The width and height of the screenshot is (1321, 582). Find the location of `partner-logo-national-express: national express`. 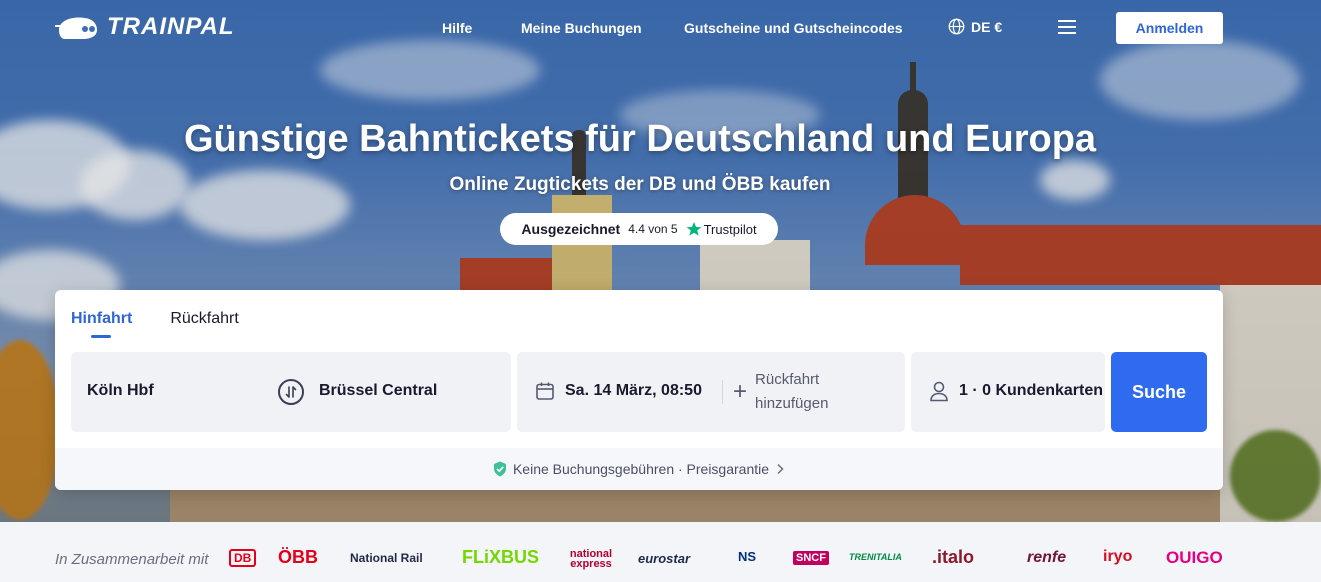

partner-logo-national-express: national express is located at coordinates (591, 559).